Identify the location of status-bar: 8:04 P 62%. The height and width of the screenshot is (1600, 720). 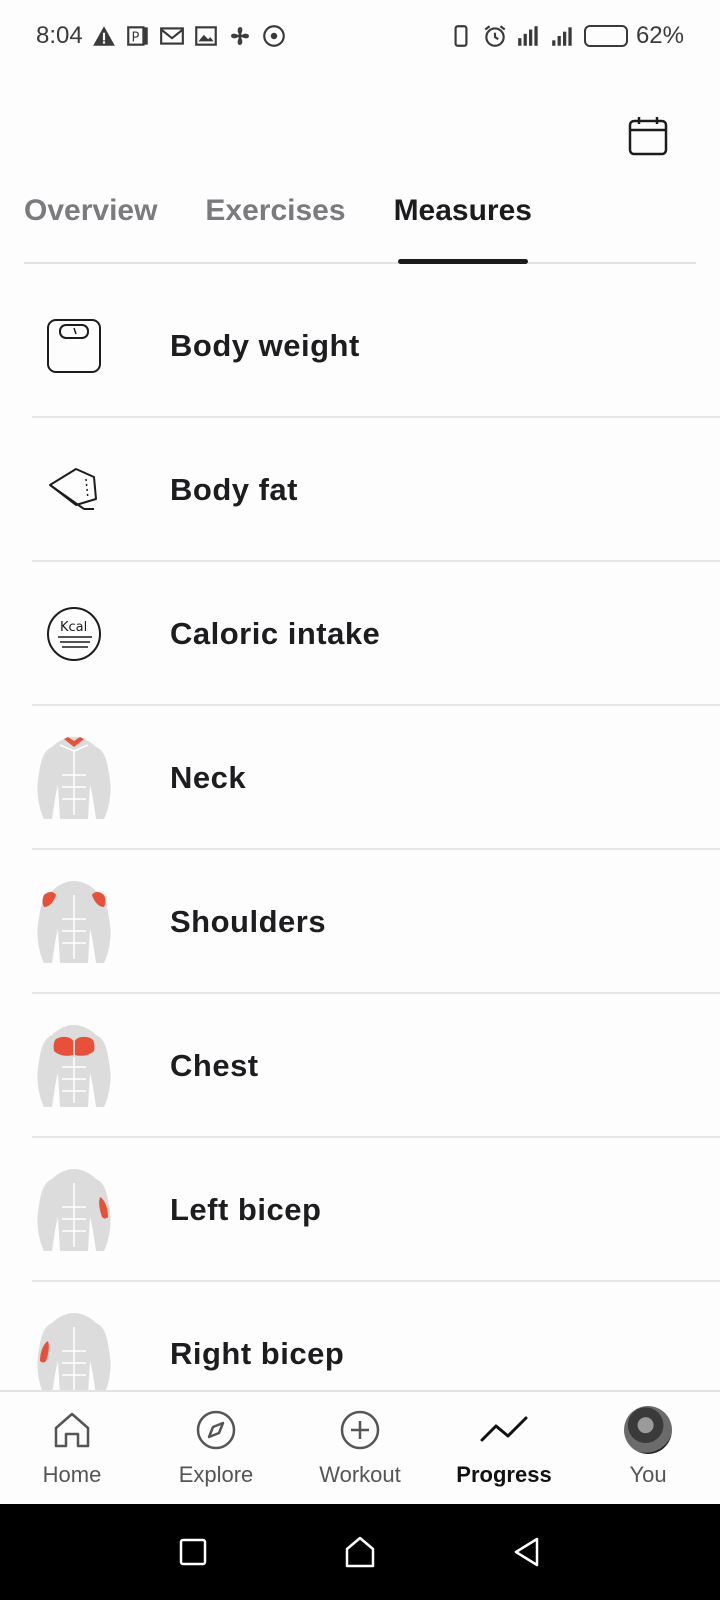
(360, 36).